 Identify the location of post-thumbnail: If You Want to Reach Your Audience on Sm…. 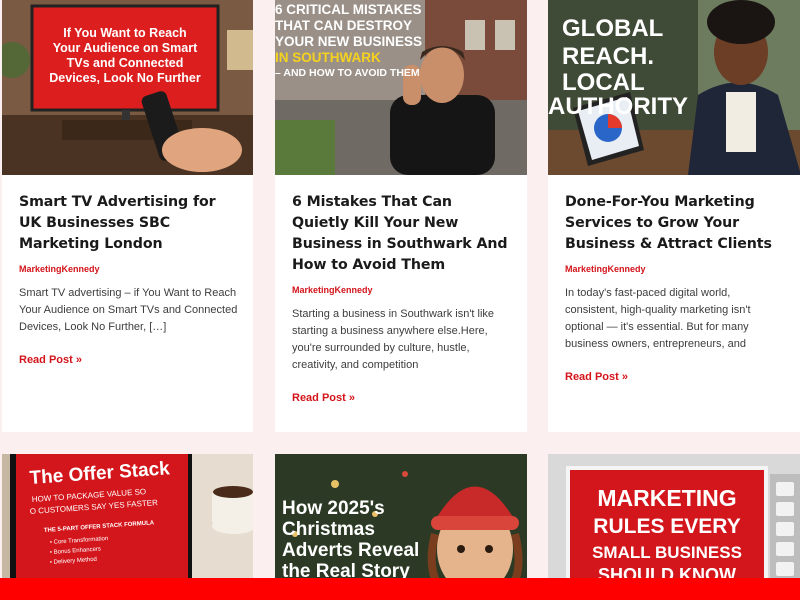
(127, 87).